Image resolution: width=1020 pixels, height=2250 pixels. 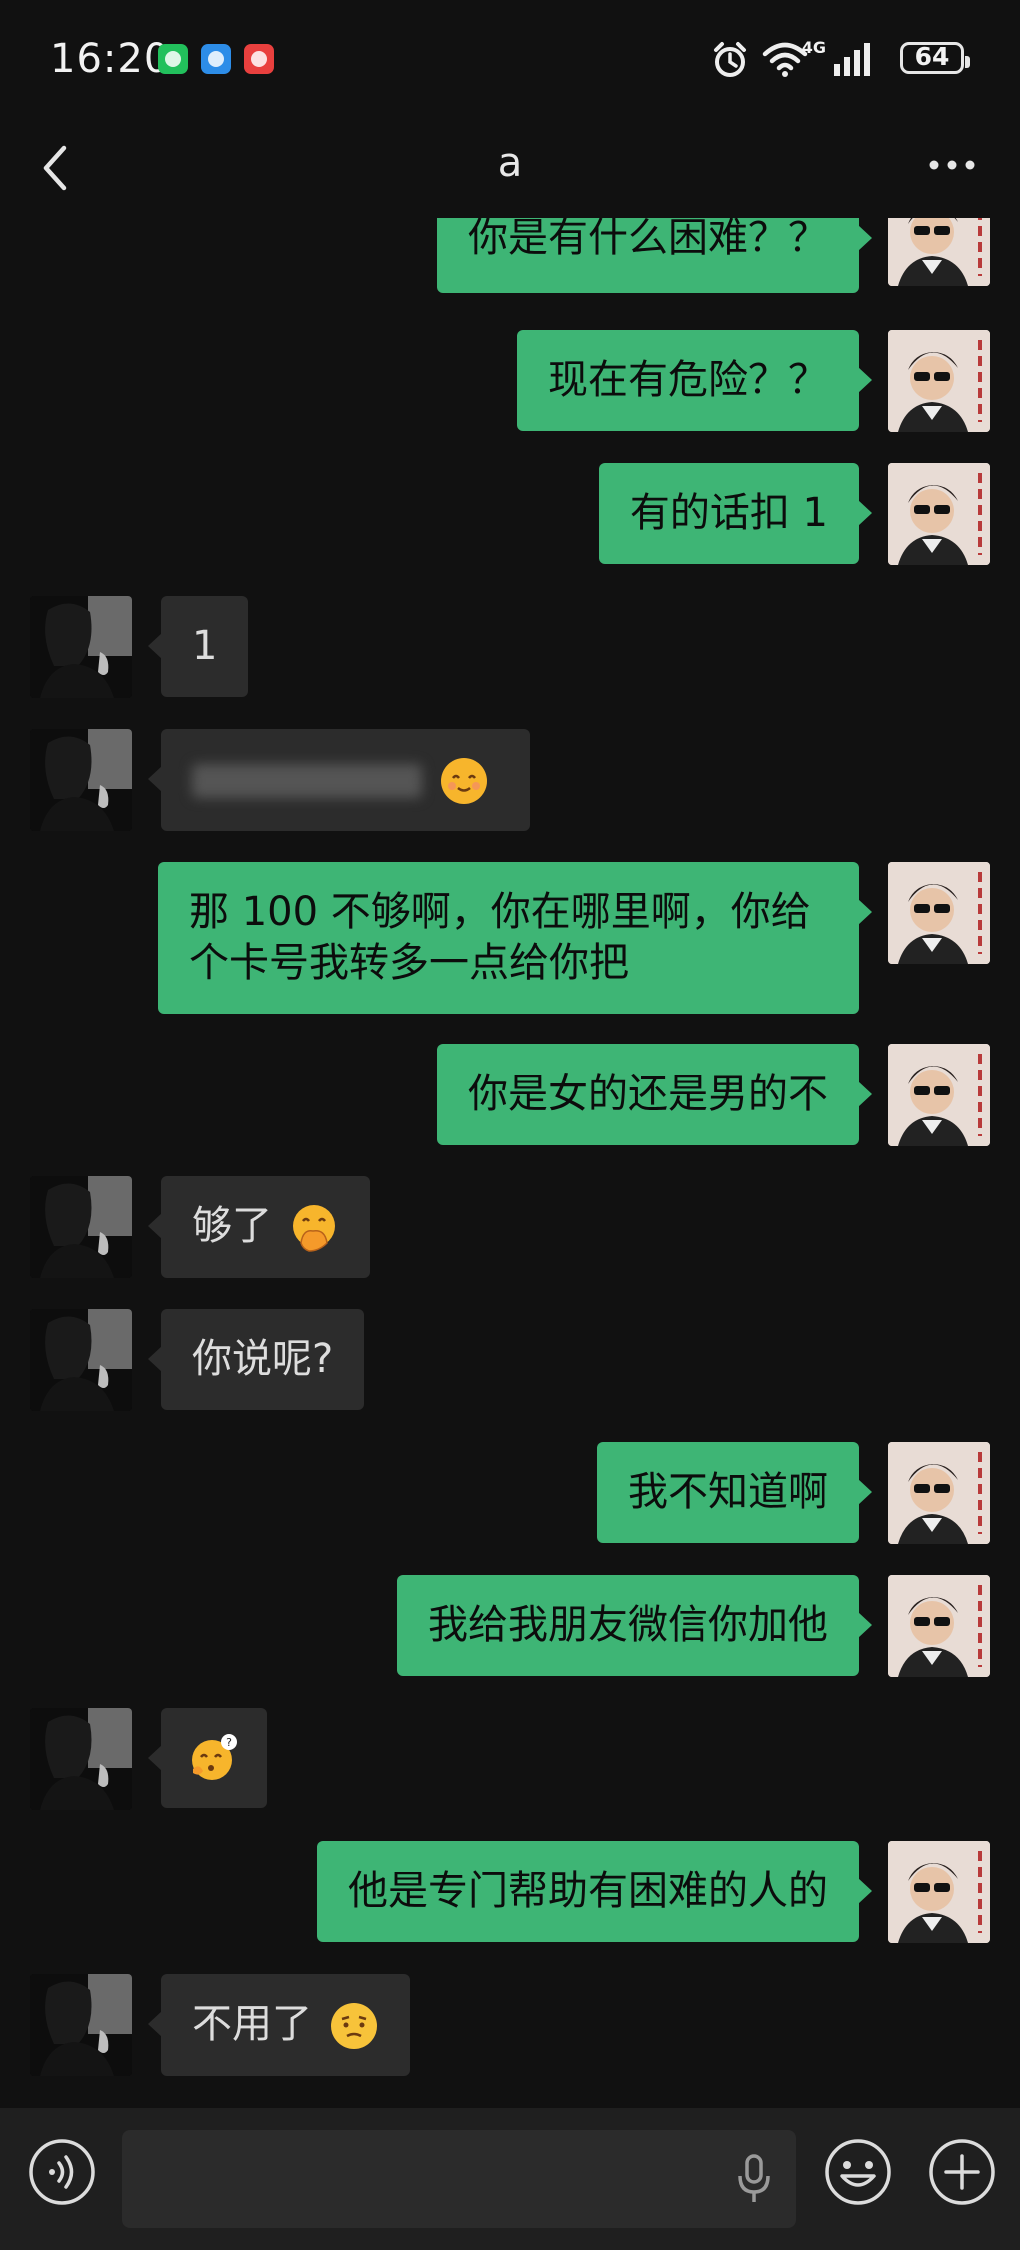 I want to click on network-type-label: 4G, so click(x=813, y=47).